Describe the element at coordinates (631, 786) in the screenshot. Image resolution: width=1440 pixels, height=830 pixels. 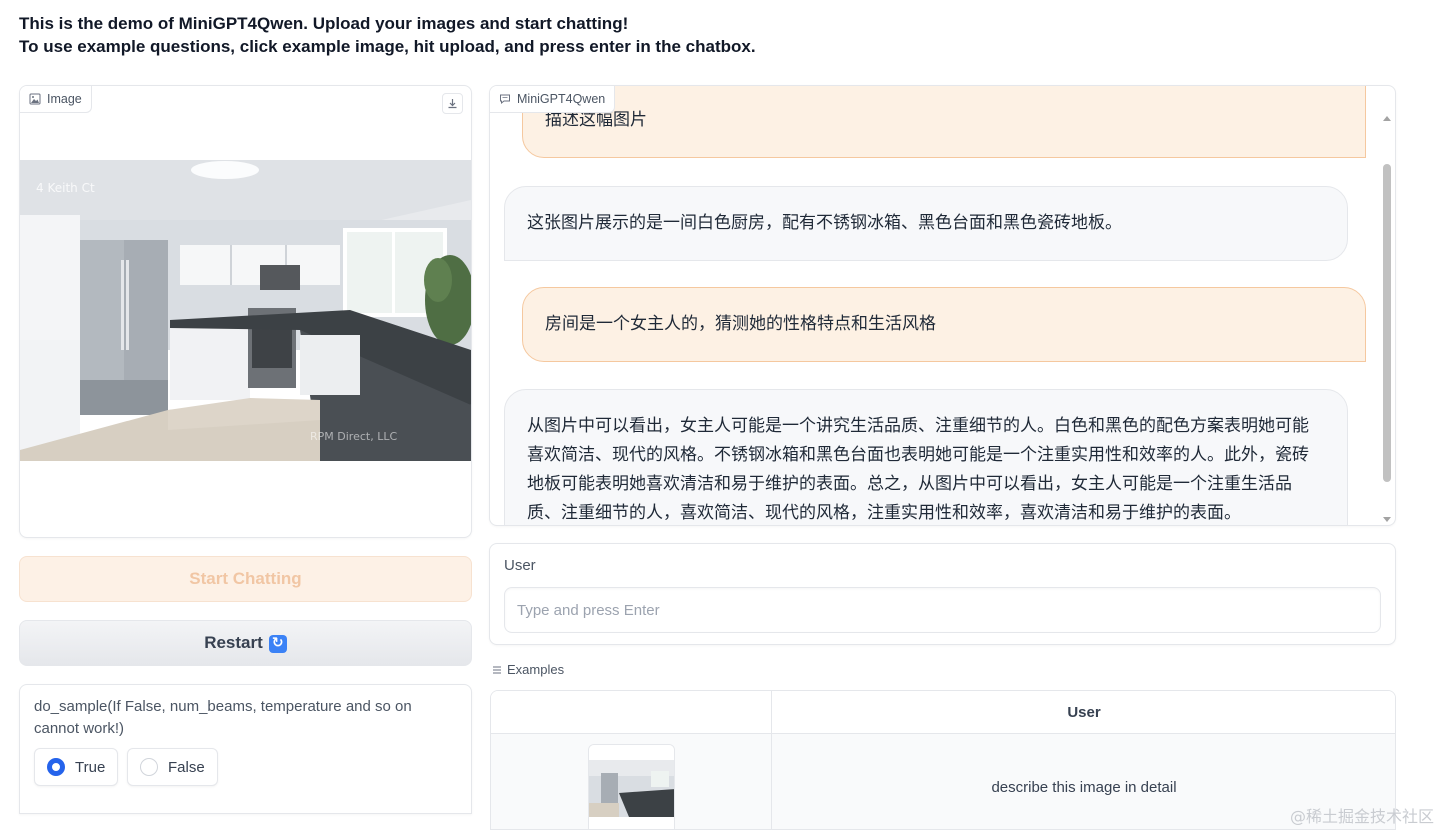
I see `example-thumbnail` at that location.